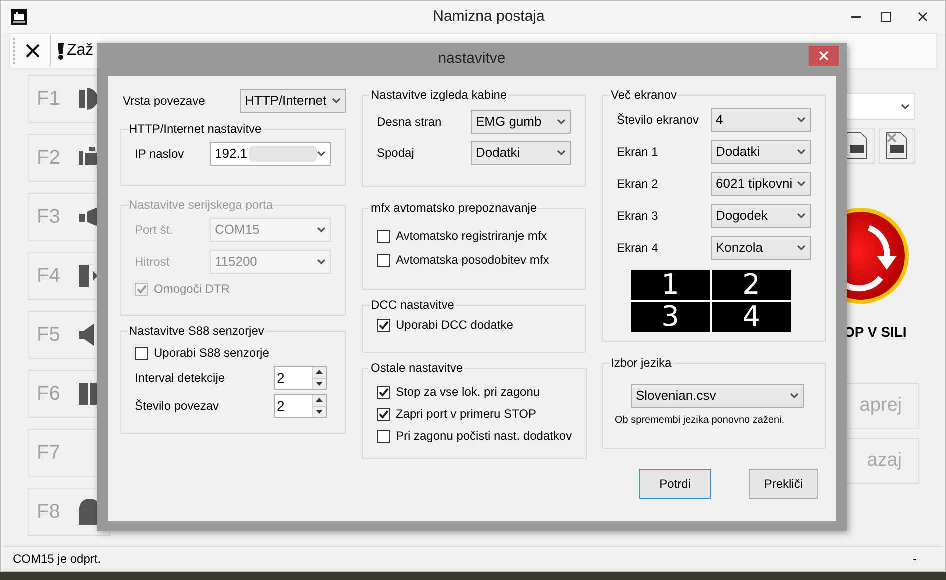  What do you see at coordinates (670, 317) in the screenshot?
I see `screen-number: 3` at bounding box center [670, 317].